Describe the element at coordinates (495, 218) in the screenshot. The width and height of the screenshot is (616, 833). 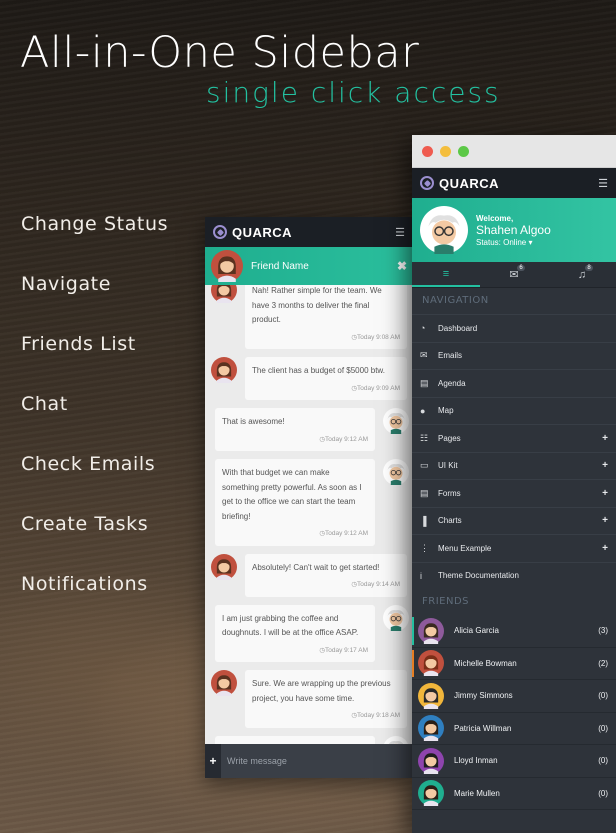
I see `welcome-text: Welcome,` at that location.